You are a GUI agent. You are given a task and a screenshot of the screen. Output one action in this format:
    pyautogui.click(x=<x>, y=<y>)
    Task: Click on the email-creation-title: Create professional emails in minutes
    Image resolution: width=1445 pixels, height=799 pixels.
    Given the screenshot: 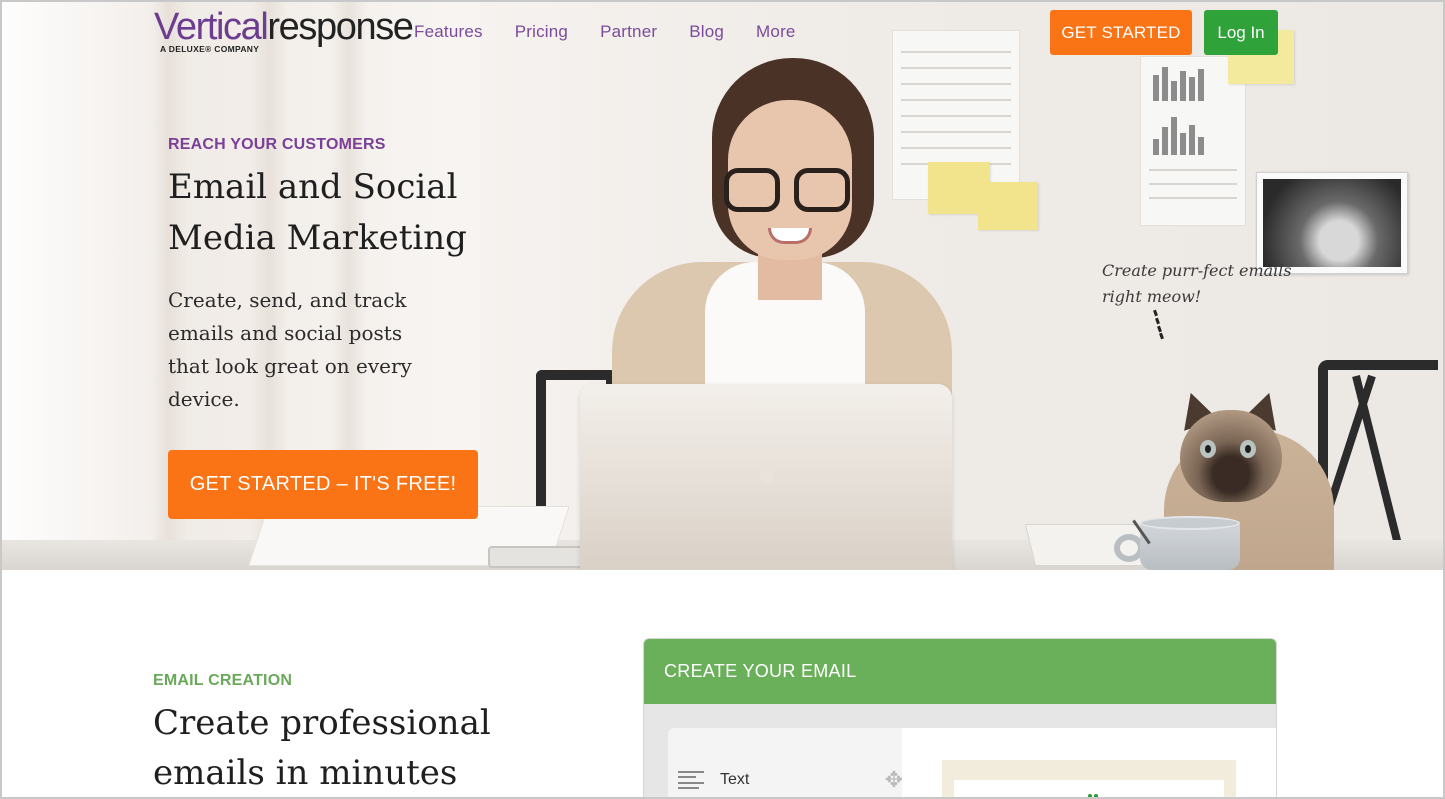 What is the action you would take?
    pyautogui.click(x=363, y=748)
    